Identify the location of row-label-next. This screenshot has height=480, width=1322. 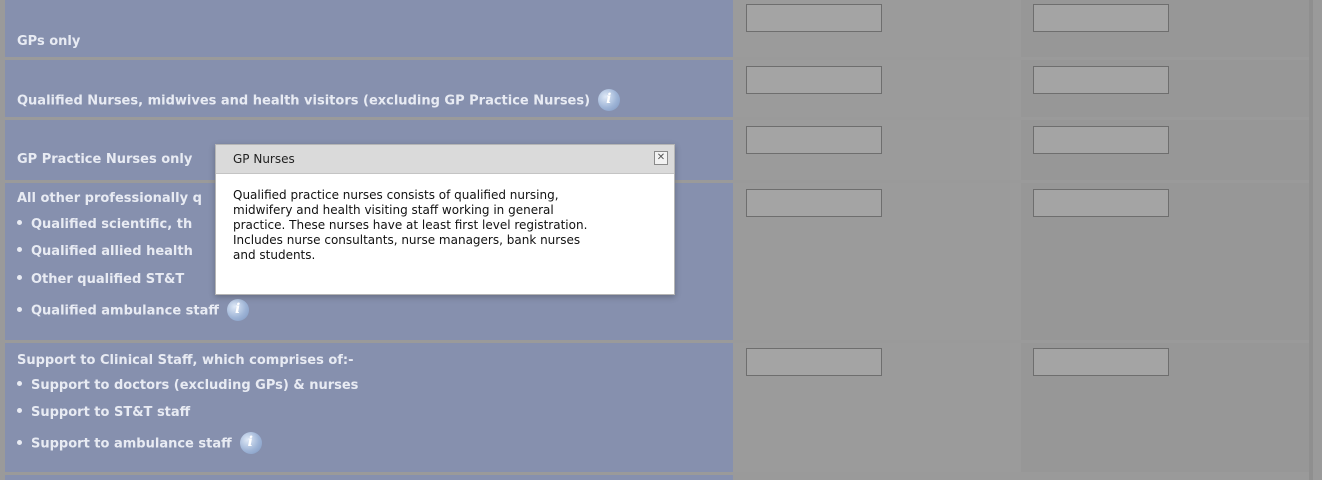
(369, 477).